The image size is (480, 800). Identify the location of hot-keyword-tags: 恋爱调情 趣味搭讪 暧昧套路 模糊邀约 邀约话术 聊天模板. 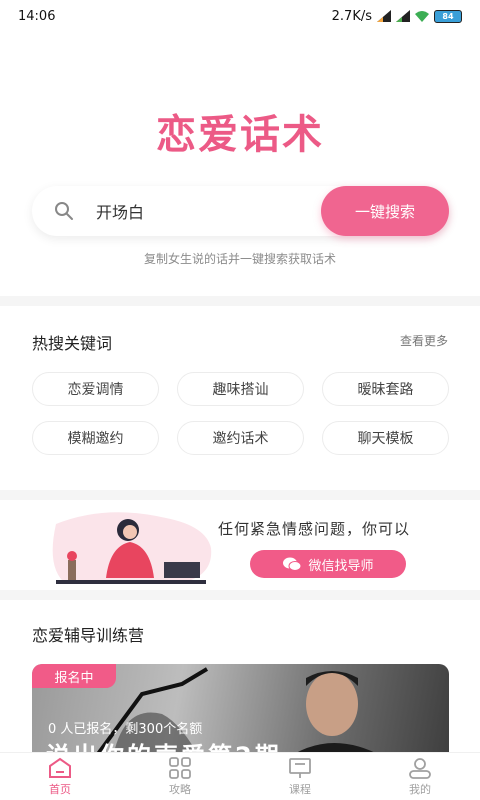
(240, 413).